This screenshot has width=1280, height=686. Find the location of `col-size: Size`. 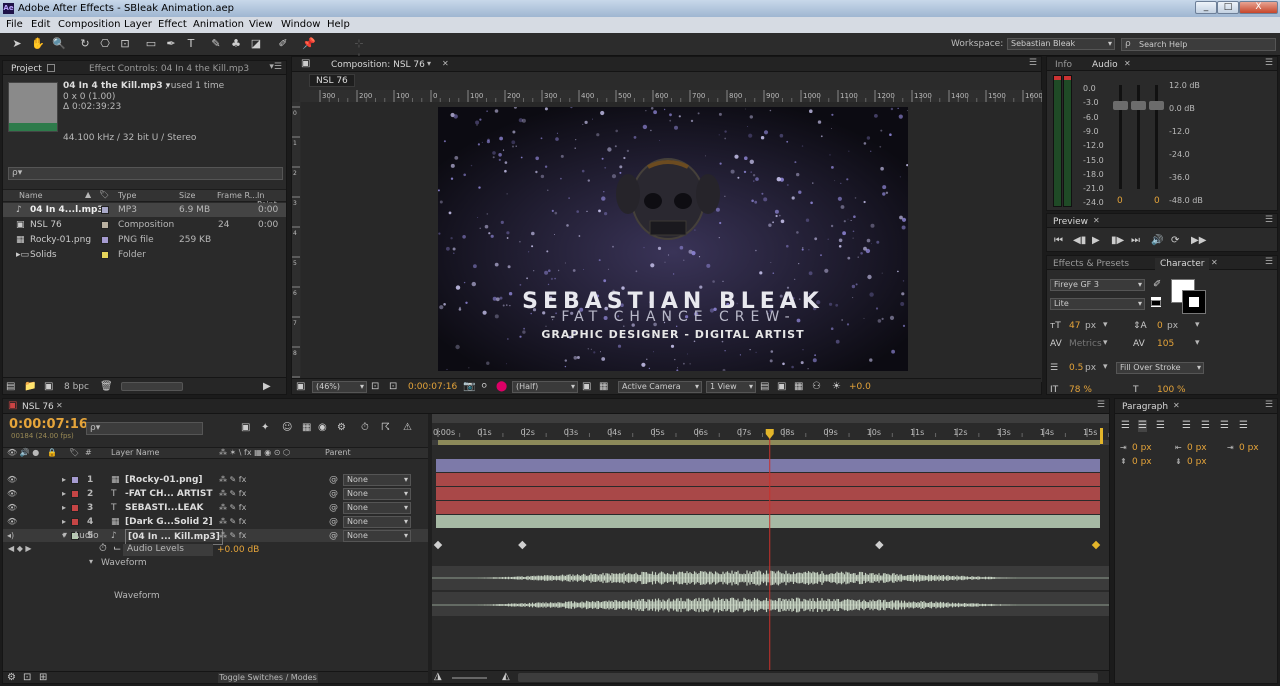

col-size: Size is located at coordinates (187, 195).